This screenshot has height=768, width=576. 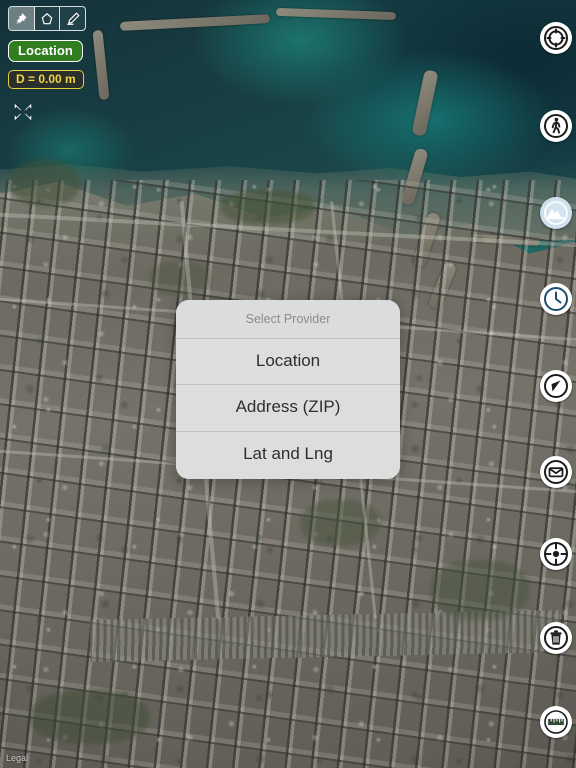 What do you see at coordinates (288, 319) in the screenshot?
I see `sheet-title: Select Provider` at bounding box center [288, 319].